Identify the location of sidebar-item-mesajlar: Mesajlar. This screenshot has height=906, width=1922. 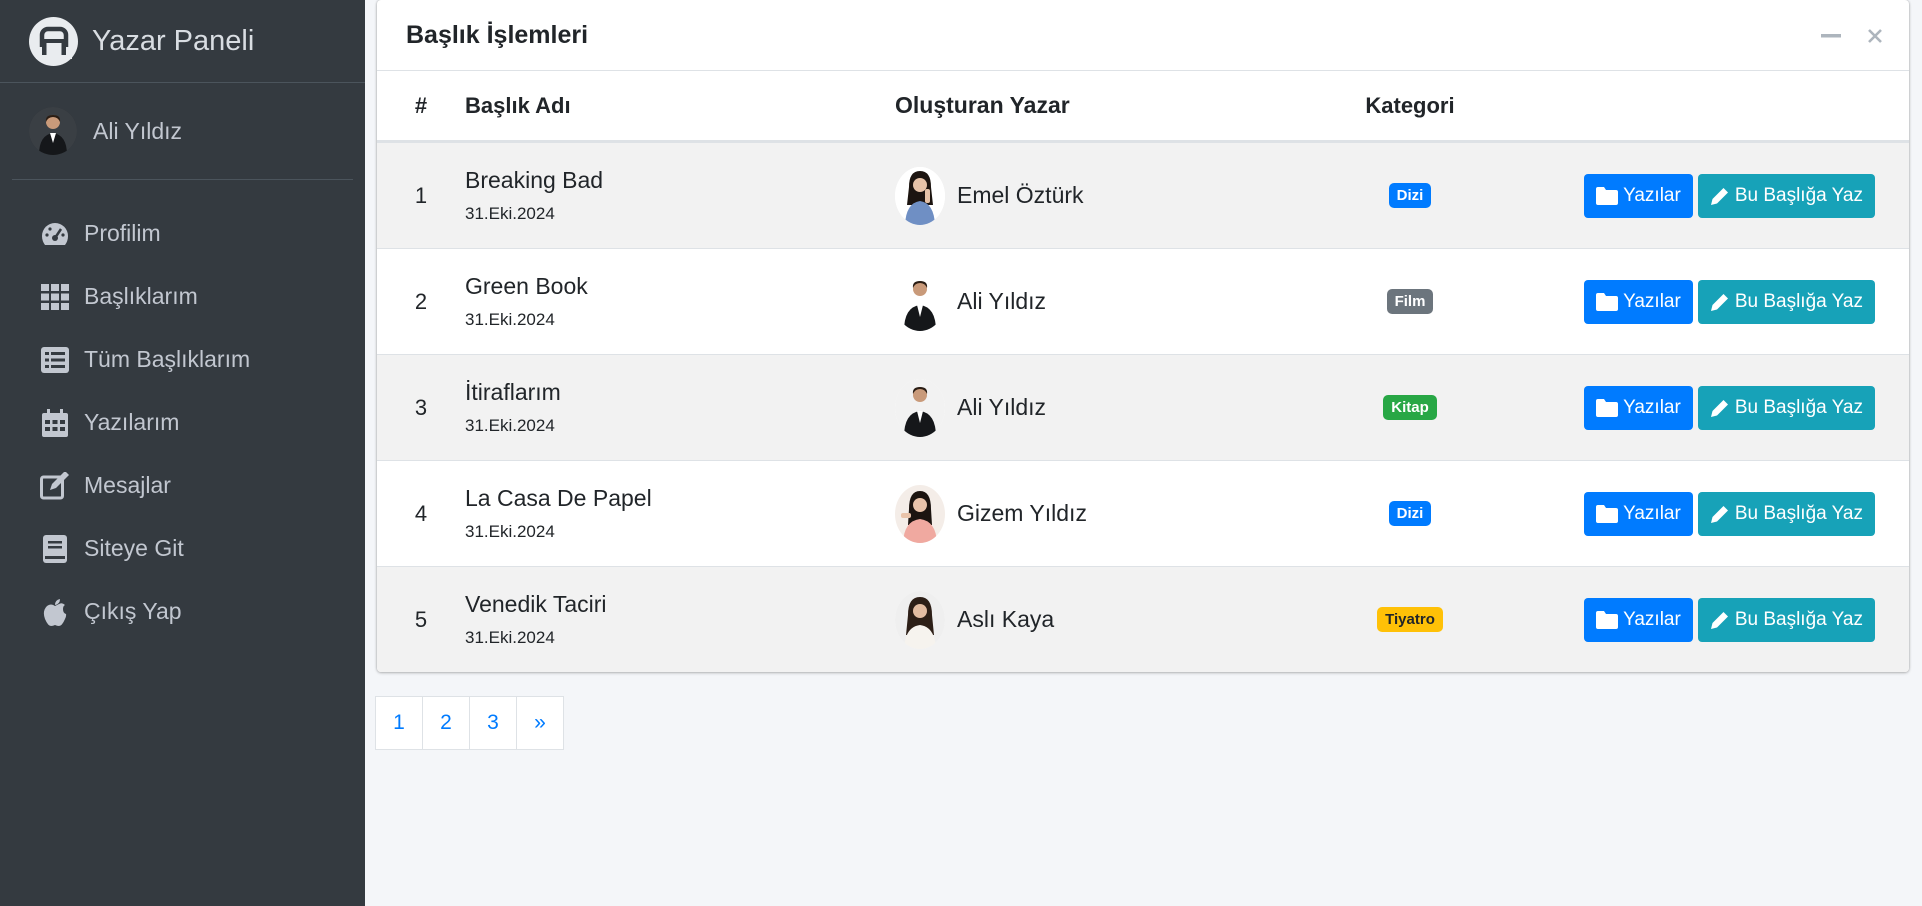
(182, 485).